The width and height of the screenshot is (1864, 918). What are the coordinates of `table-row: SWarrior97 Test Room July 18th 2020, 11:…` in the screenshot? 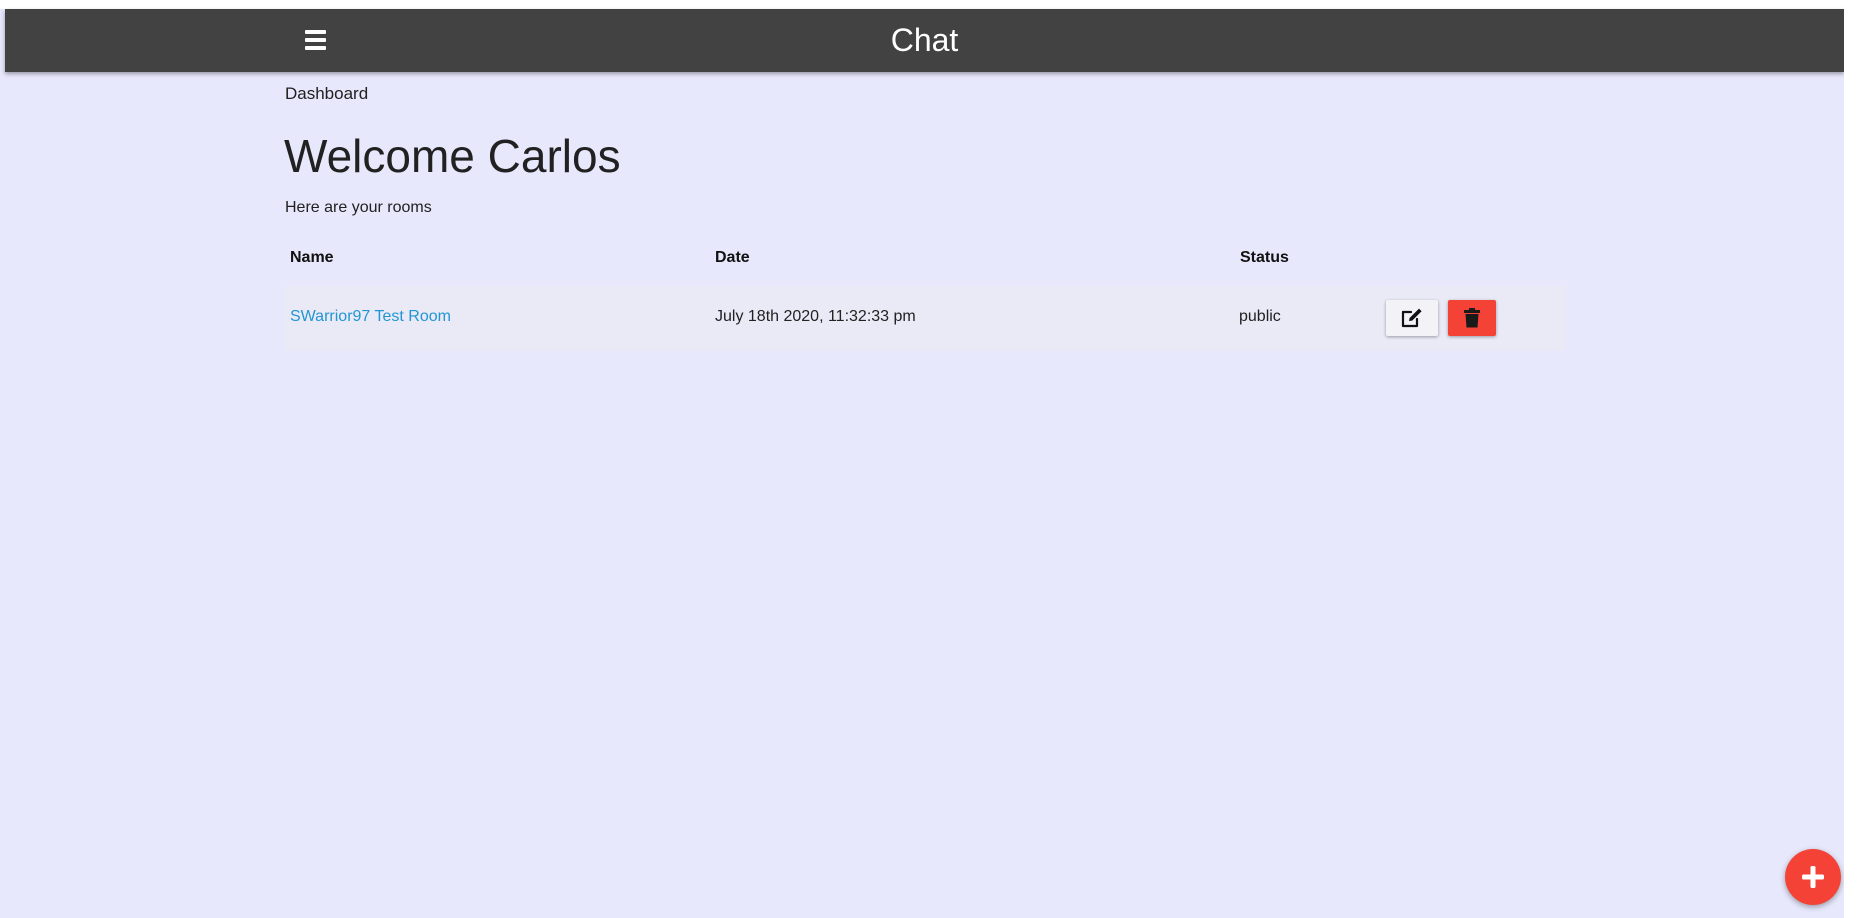 It's located at (925, 318).